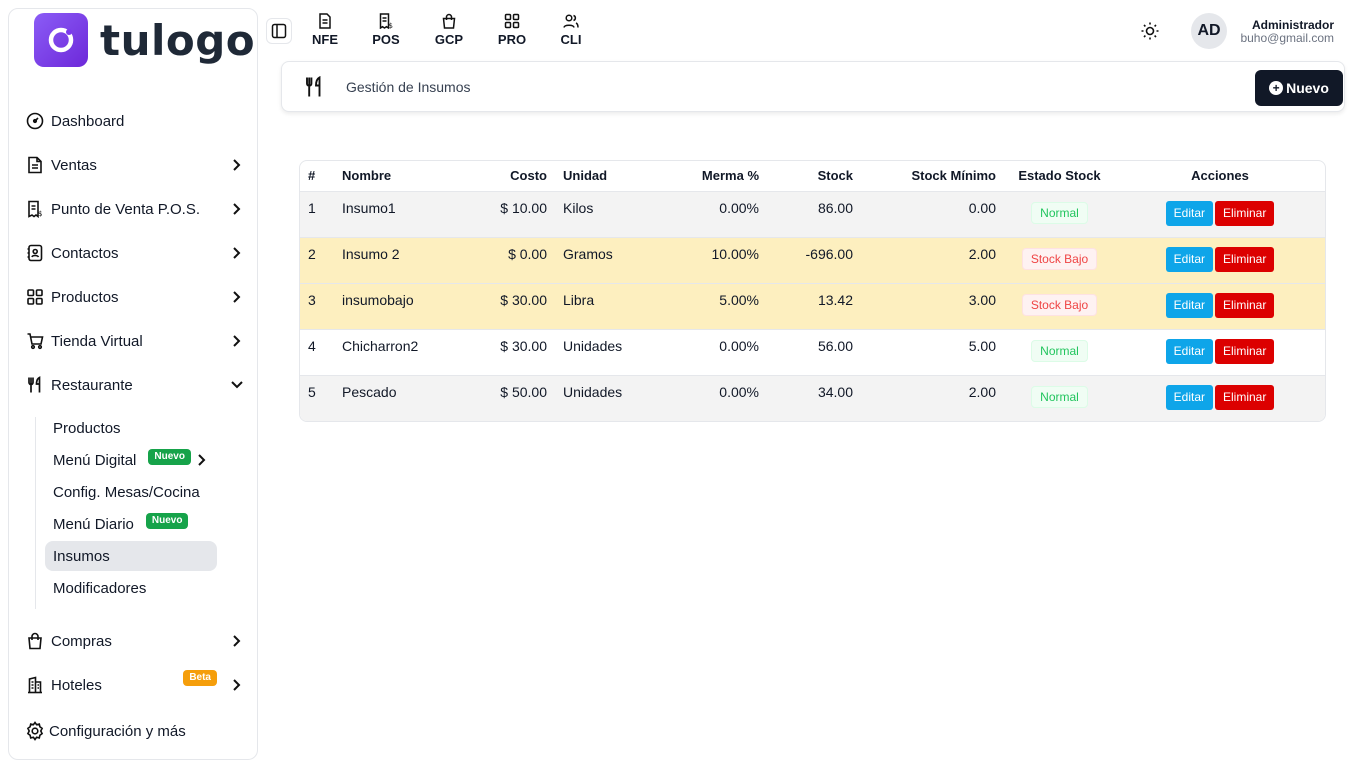 Image resolution: width=1366 pixels, height=768 pixels. I want to click on sidebar-item-label: Hoteles, so click(76, 685).